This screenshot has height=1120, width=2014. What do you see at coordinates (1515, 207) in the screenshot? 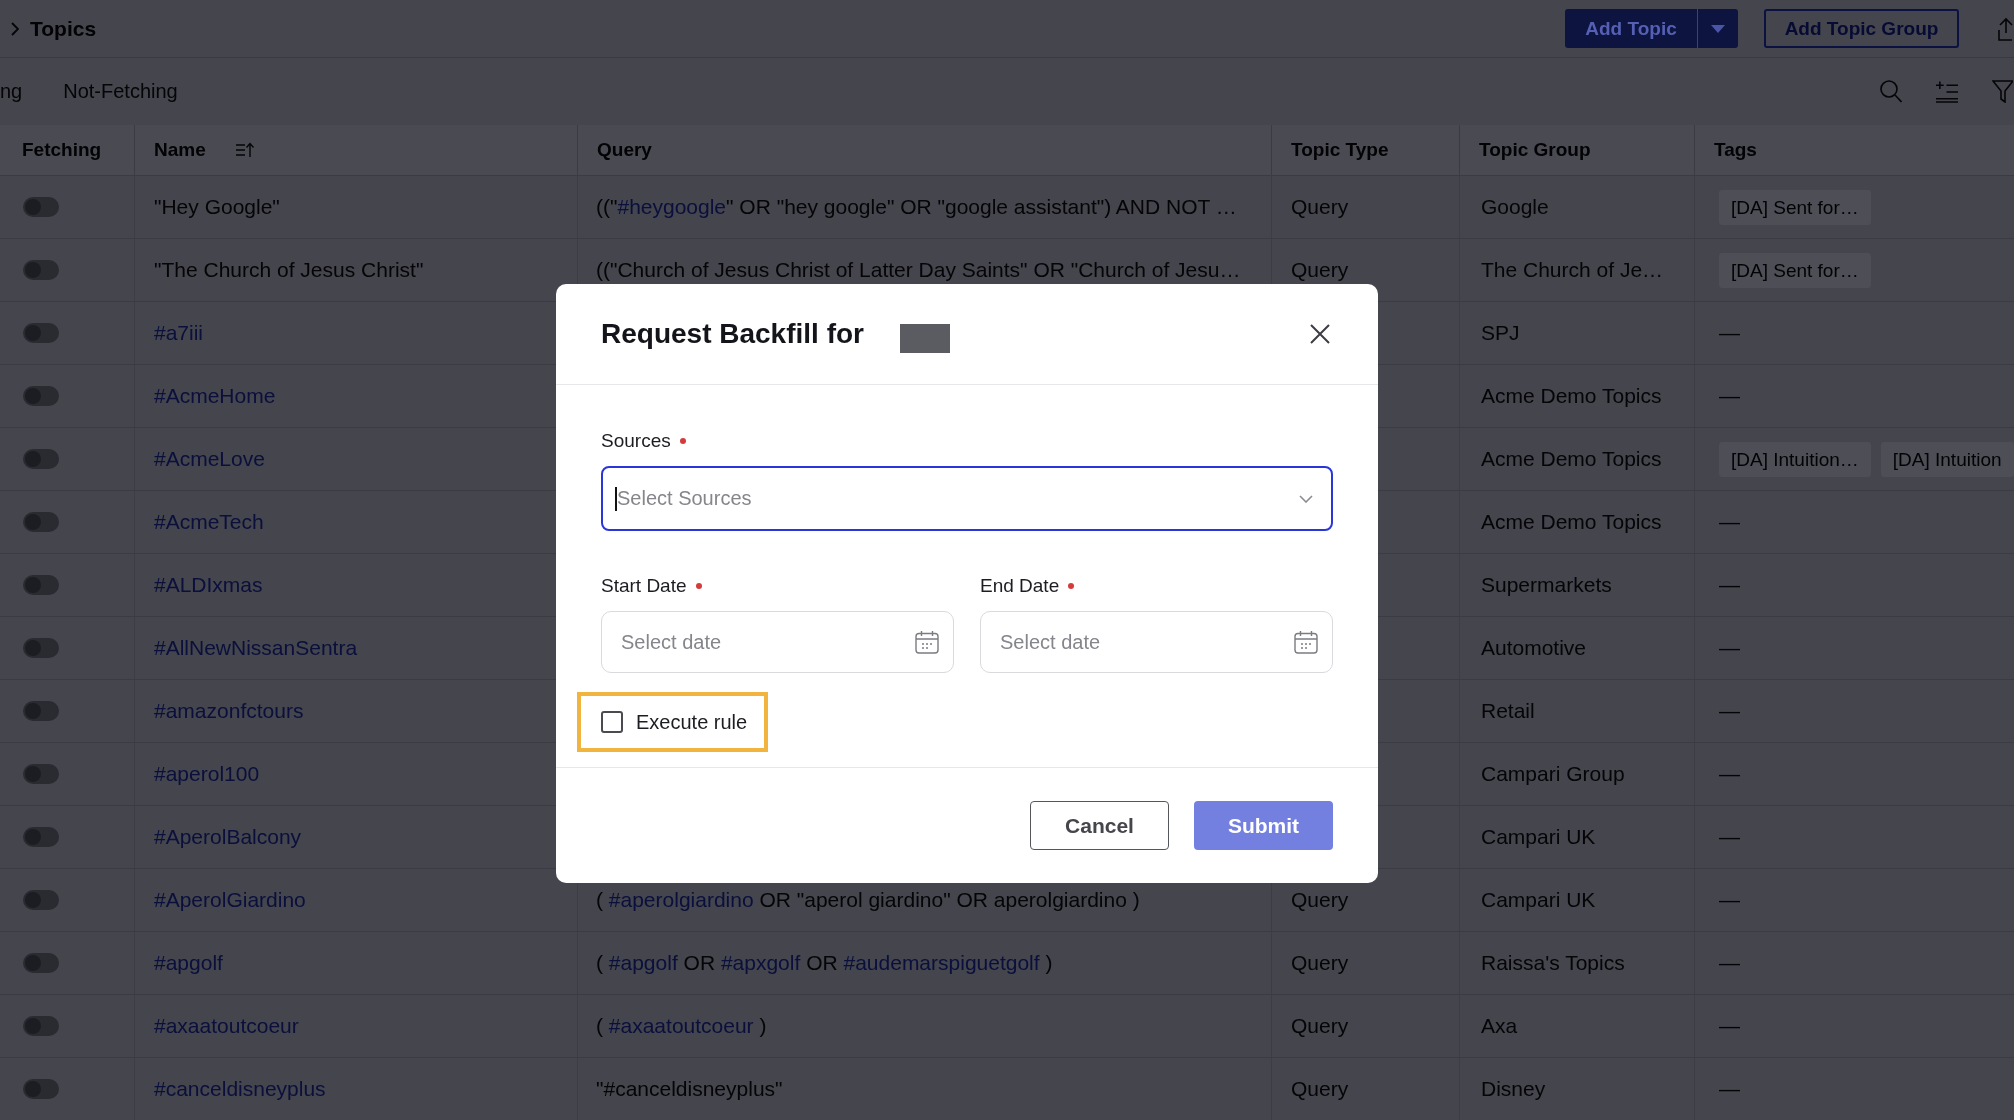
I see `topic-group-text: Google` at bounding box center [1515, 207].